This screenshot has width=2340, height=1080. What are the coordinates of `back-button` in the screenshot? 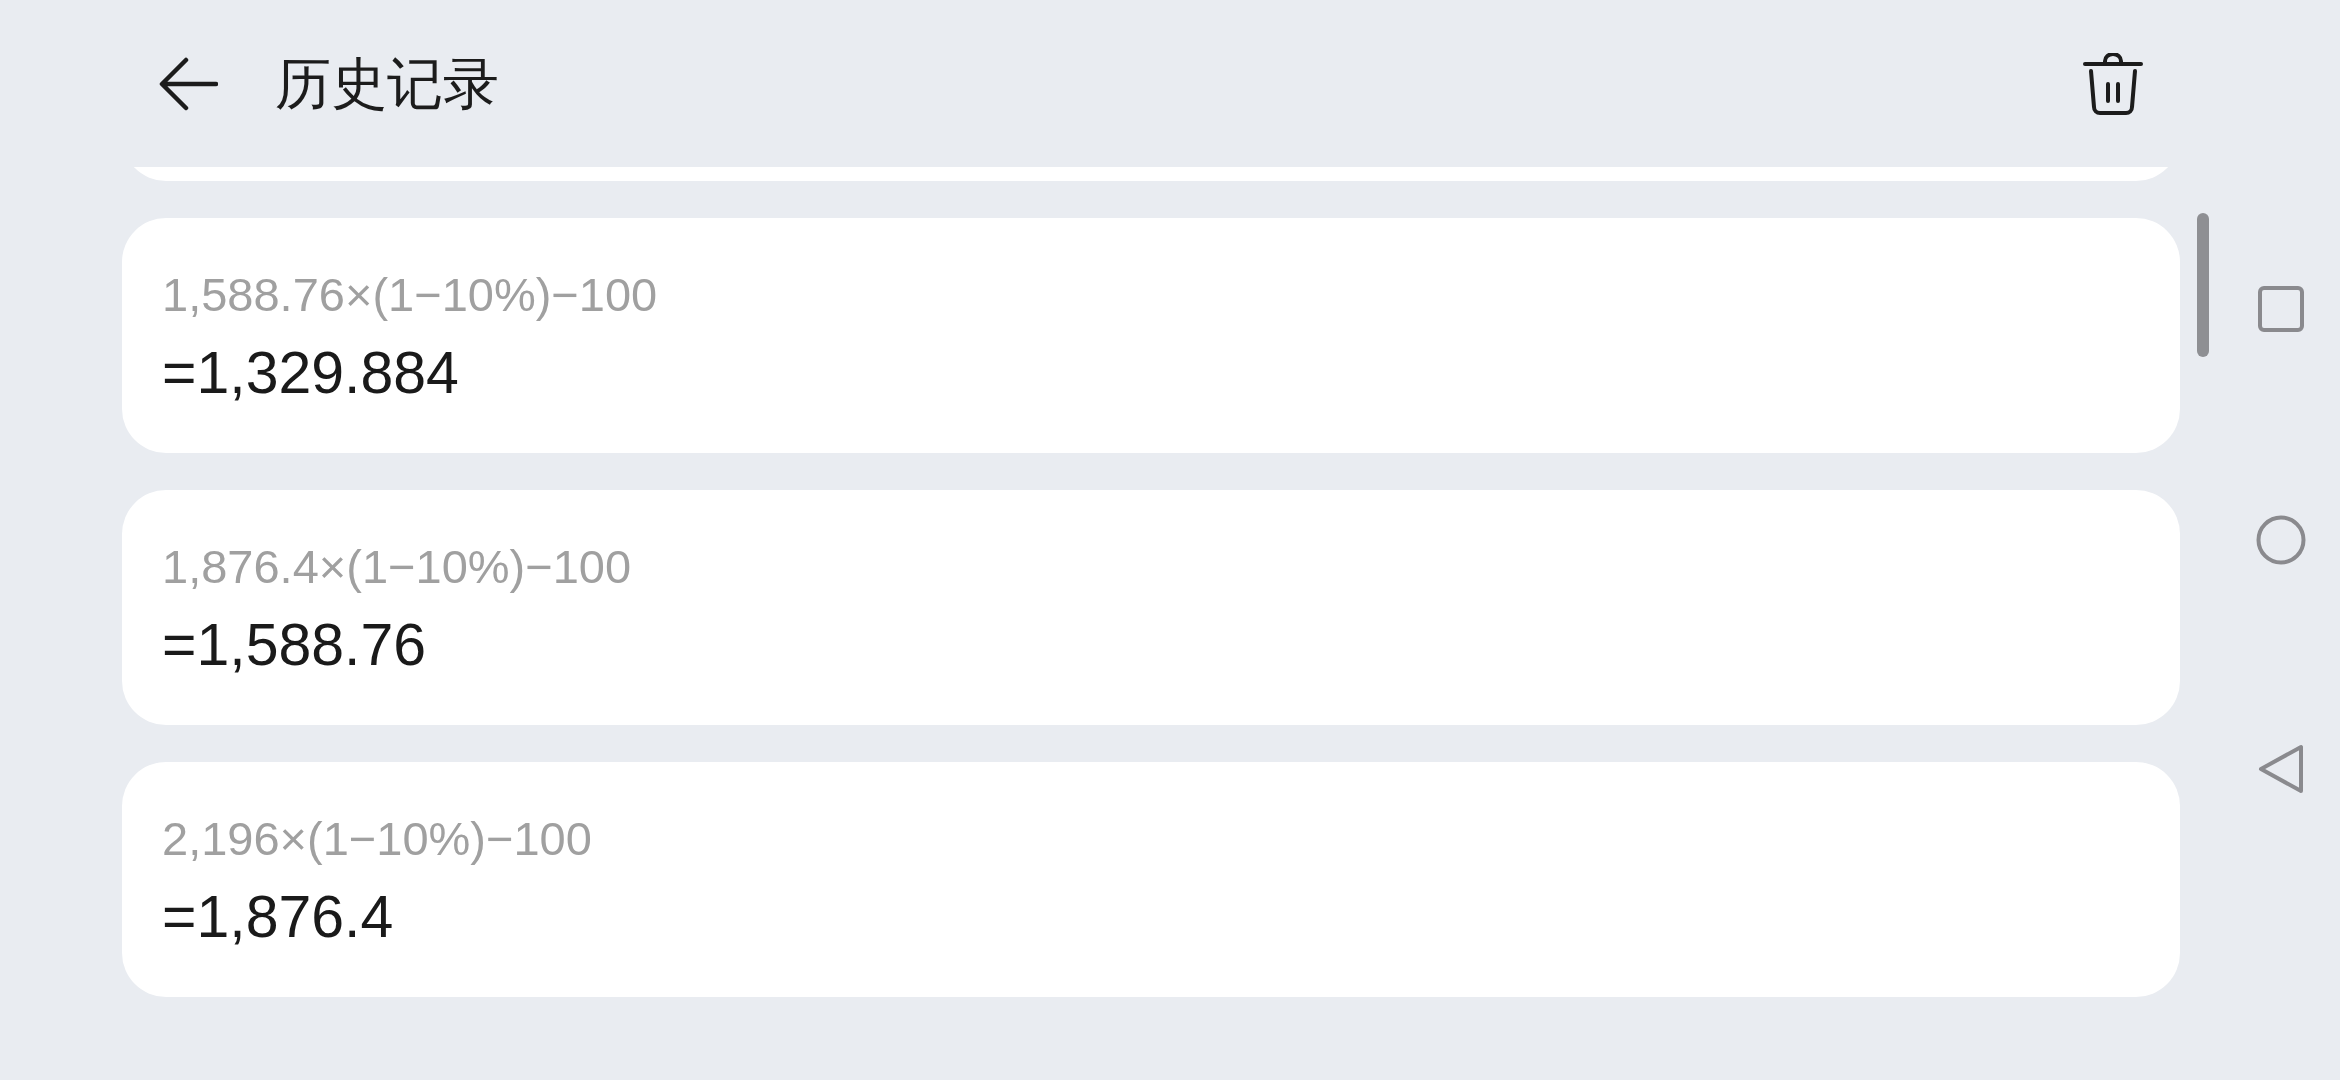 It's located at (188, 83).